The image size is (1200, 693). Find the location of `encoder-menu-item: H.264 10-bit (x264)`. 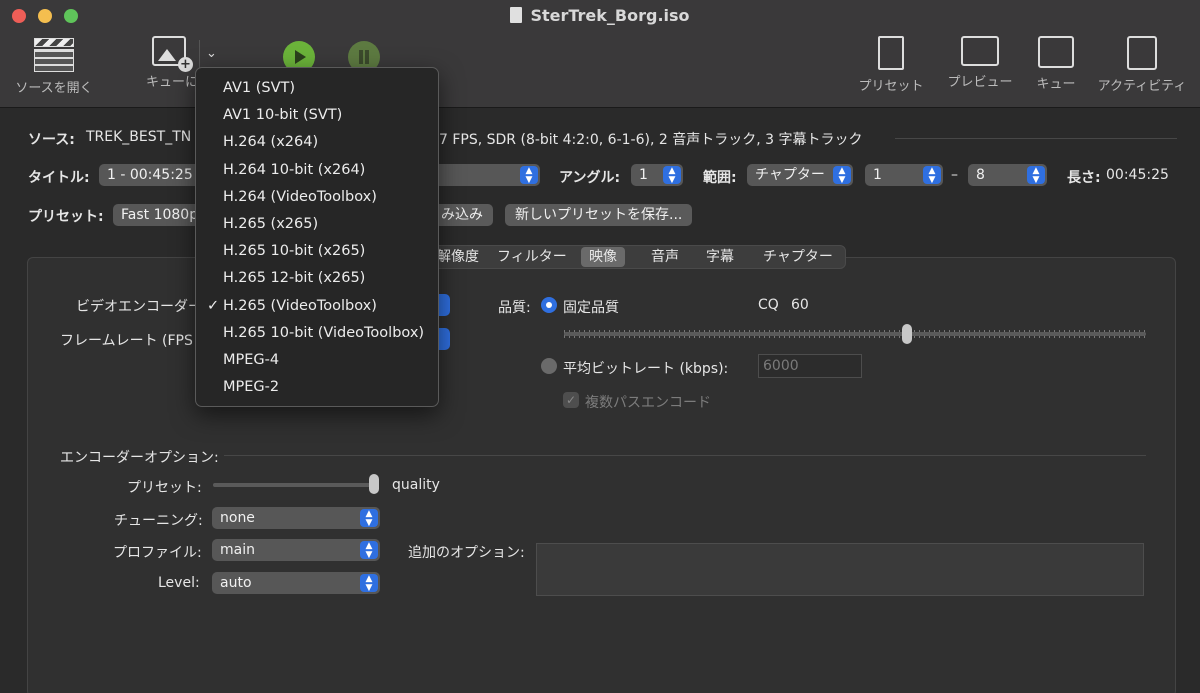

encoder-menu-item: H.264 10-bit (x264) is located at coordinates (317, 170).